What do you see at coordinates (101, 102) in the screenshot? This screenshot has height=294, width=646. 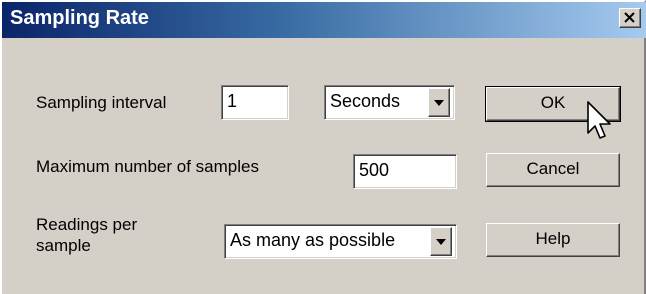 I see `sampling-interval-label: Sampling interval` at bounding box center [101, 102].